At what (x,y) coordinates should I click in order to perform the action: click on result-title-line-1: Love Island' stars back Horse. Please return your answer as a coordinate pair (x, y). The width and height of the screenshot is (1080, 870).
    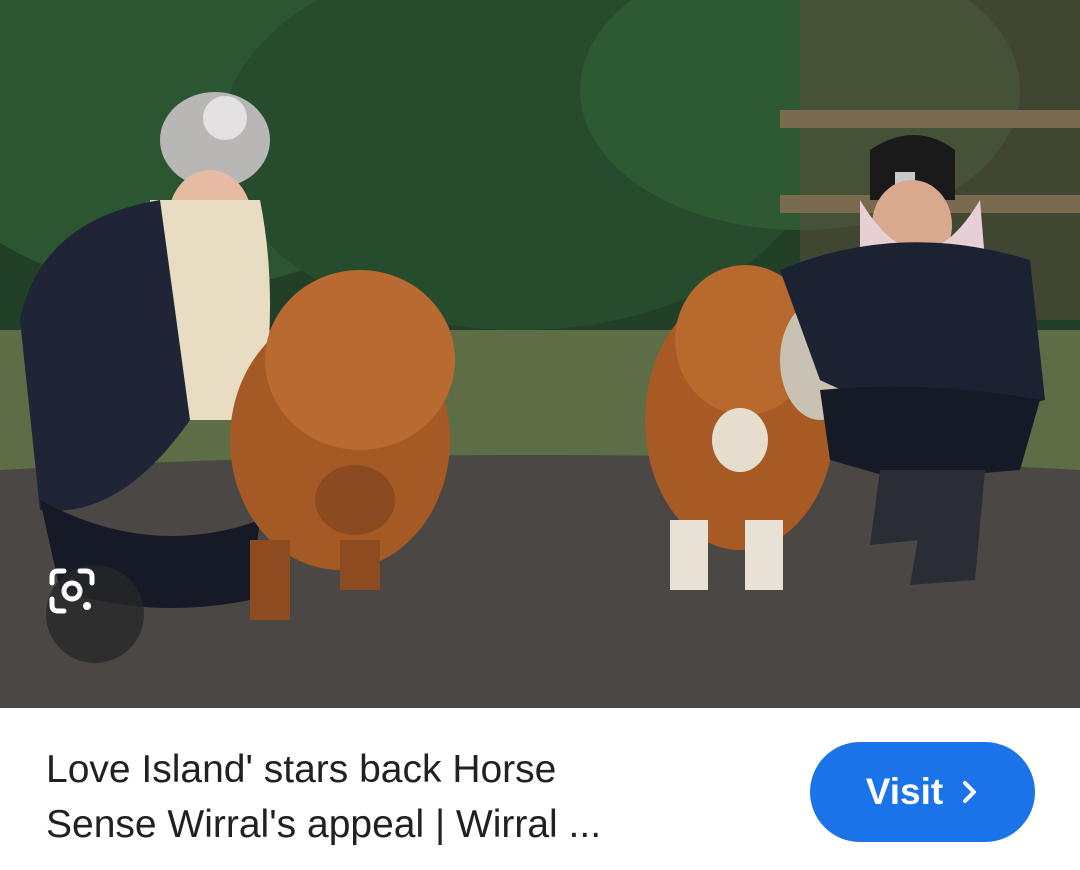
    Looking at the image, I should click on (301, 769).